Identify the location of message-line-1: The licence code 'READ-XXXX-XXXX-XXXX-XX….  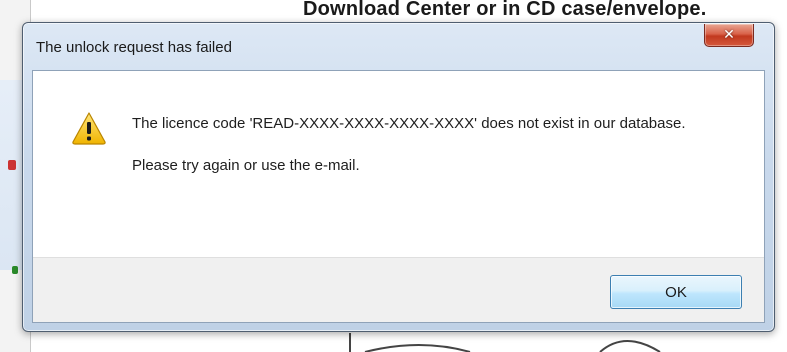
(409, 123).